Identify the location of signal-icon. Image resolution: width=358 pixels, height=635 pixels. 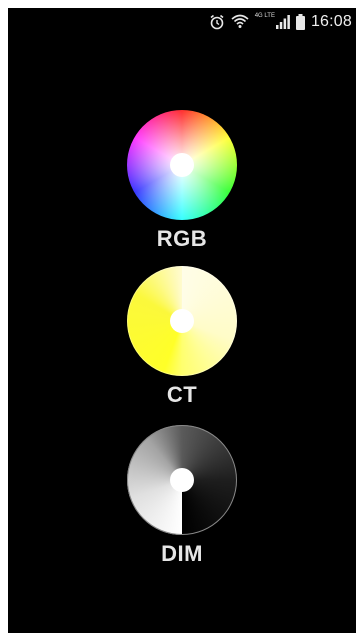
(282, 22).